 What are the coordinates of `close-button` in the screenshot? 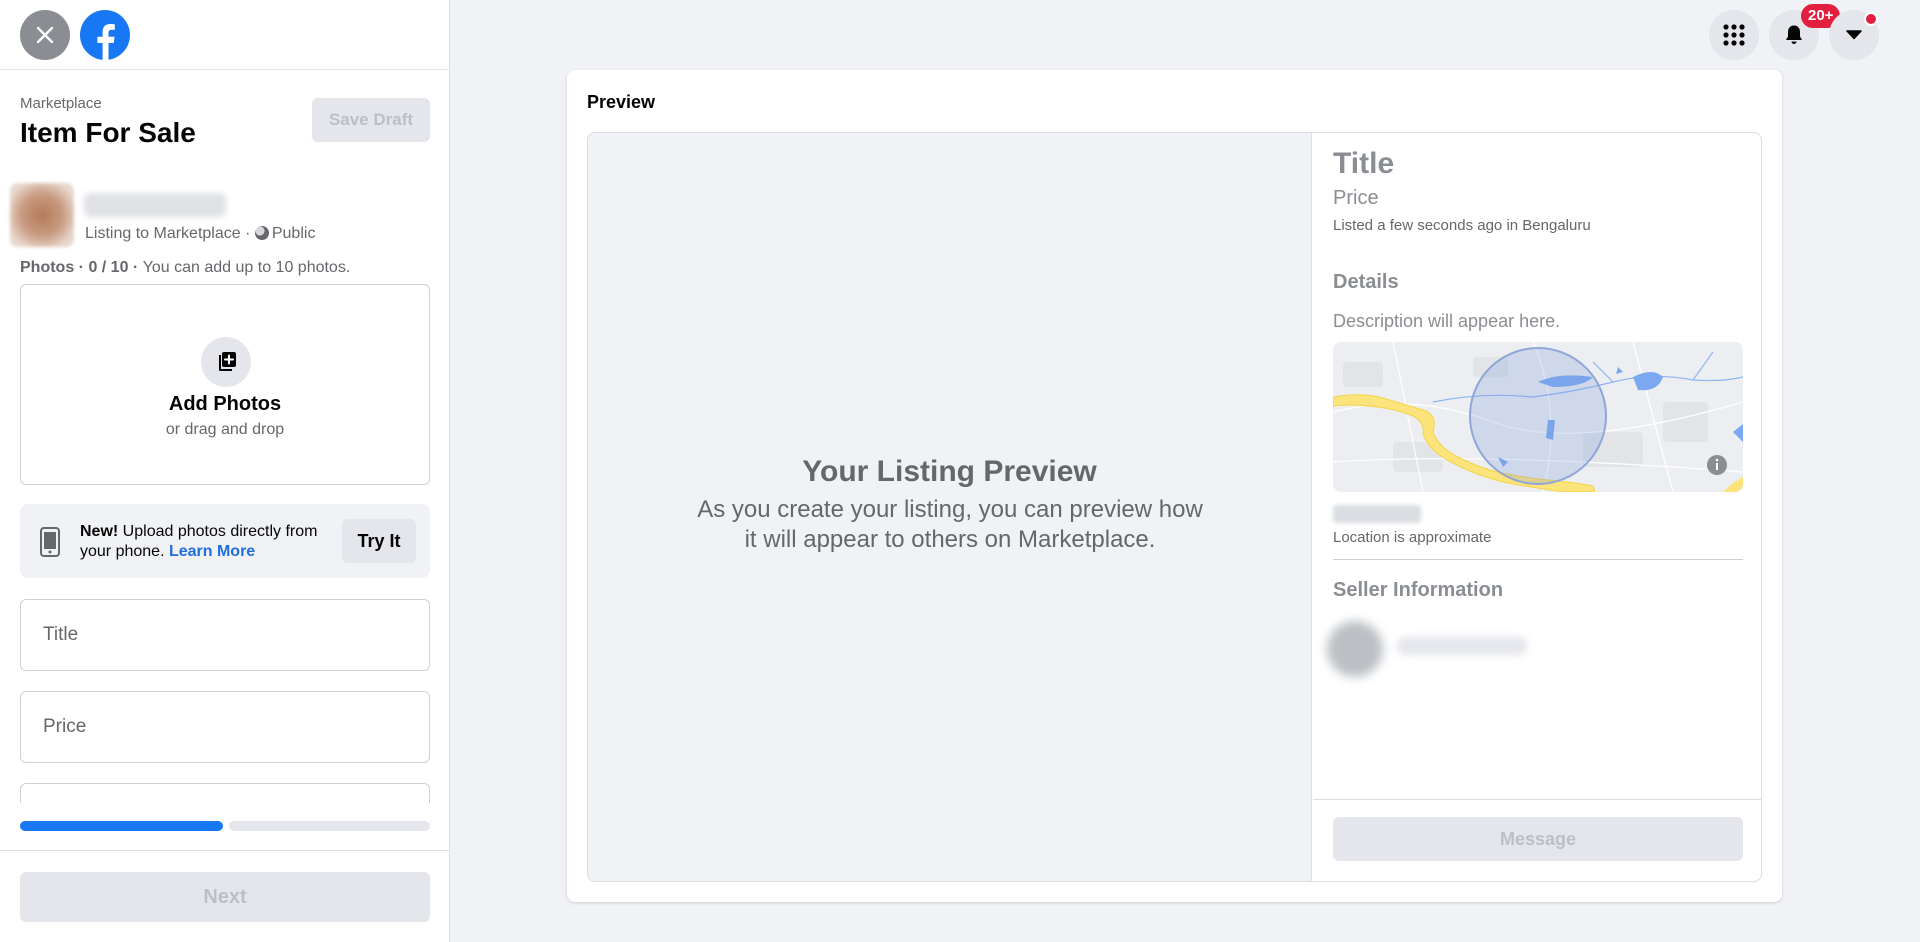 It's located at (45, 35).